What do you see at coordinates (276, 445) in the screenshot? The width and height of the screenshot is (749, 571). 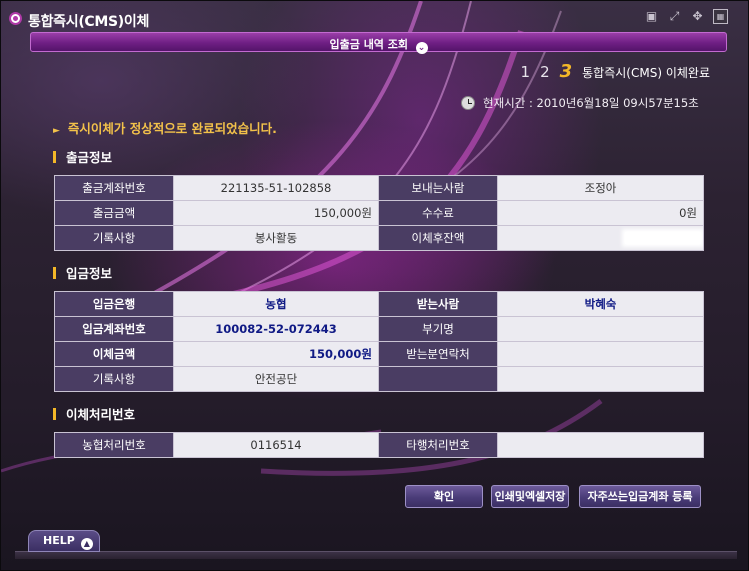 I see `table-value: 0116514` at bounding box center [276, 445].